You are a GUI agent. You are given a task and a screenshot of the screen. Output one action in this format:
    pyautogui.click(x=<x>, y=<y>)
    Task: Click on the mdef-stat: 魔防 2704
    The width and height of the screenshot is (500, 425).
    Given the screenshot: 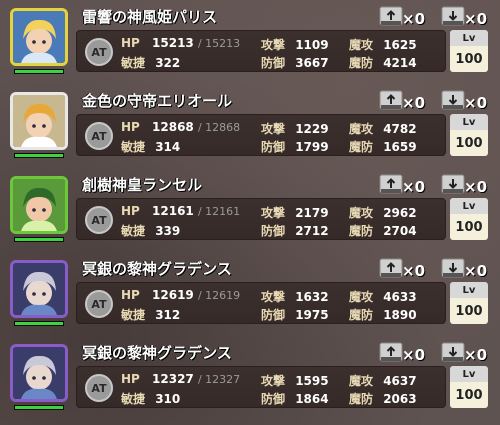 What is the action you would take?
    pyautogui.click(x=383, y=230)
    